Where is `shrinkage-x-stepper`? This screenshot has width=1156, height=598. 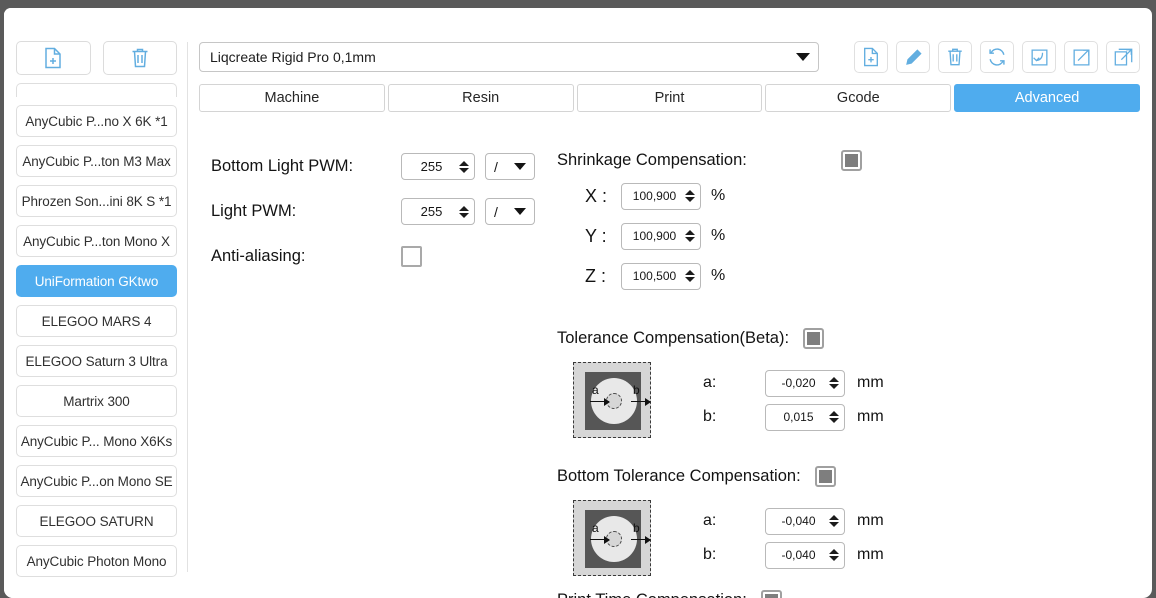
shrinkage-x-stepper is located at coordinates (689, 196).